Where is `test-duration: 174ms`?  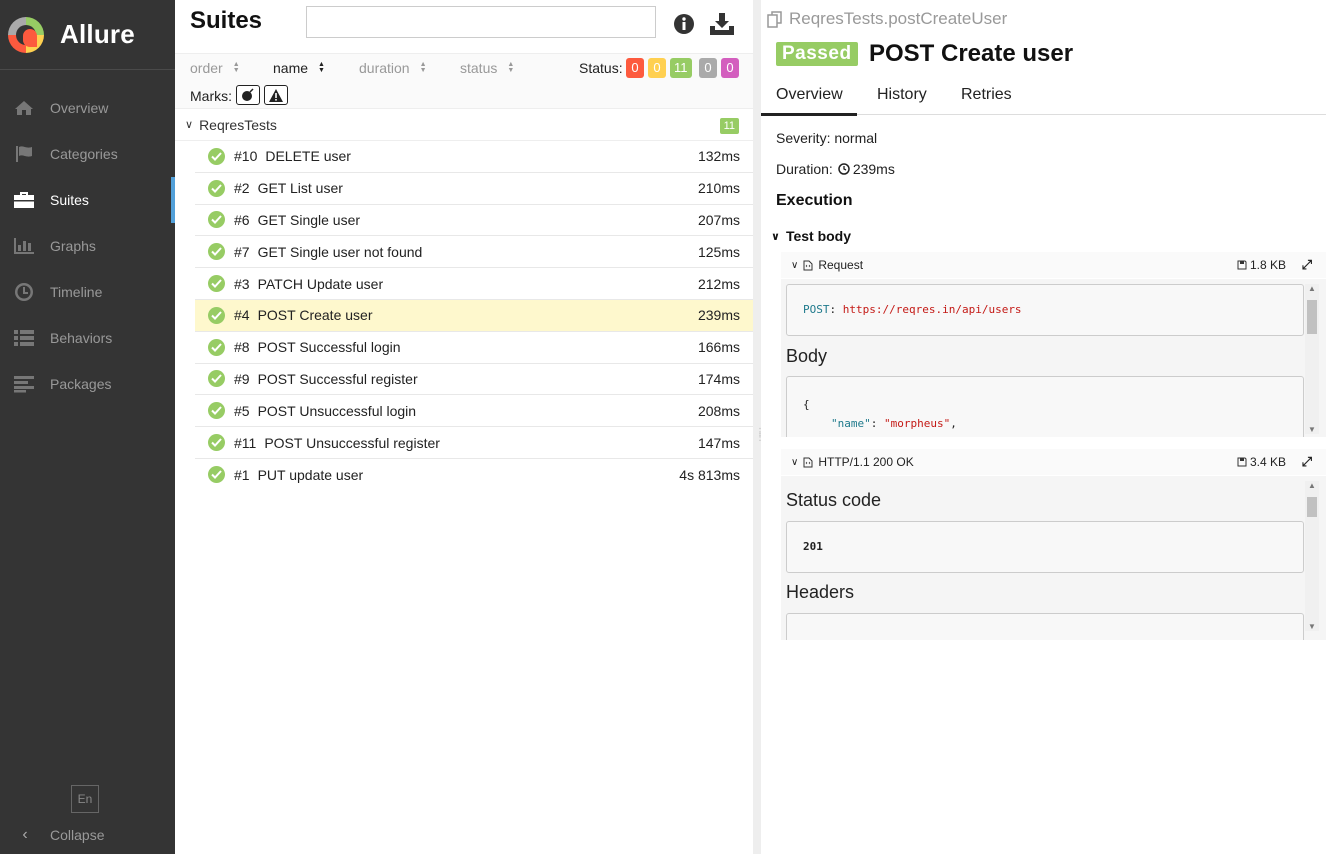 test-duration: 174ms is located at coordinates (718, 378).